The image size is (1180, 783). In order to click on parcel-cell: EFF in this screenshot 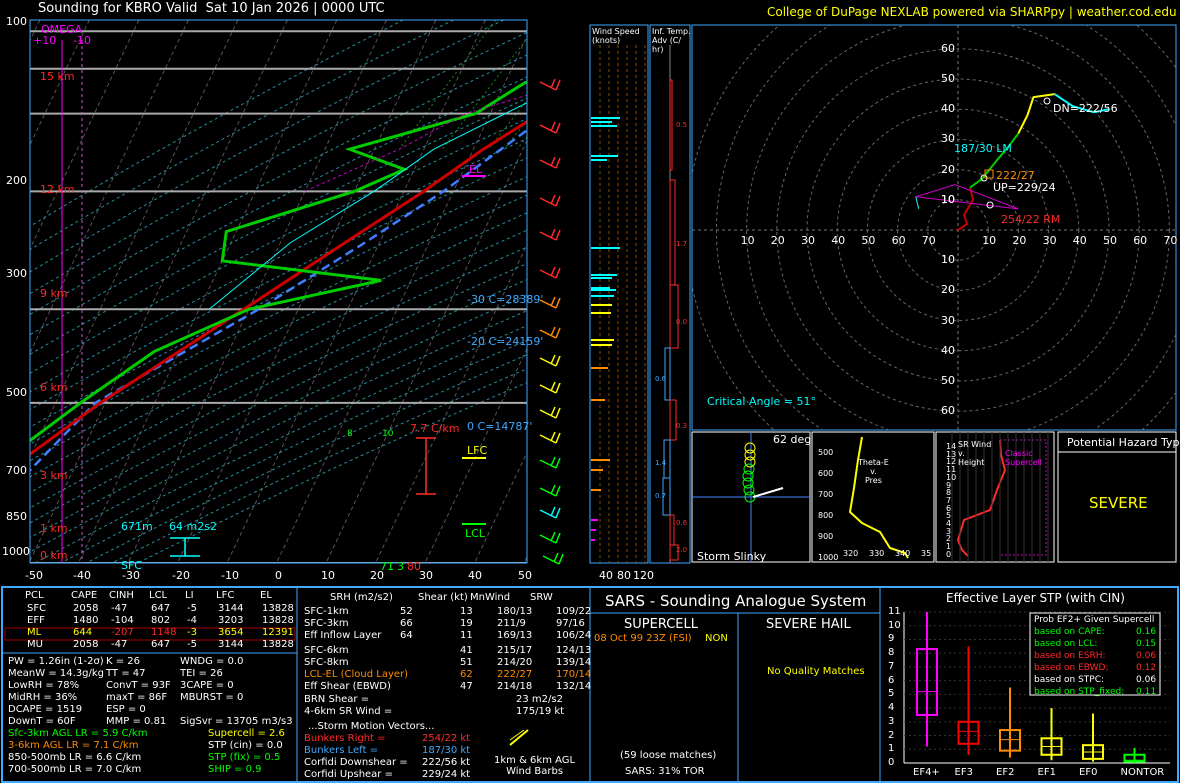, I will do `click(36, 620)`.